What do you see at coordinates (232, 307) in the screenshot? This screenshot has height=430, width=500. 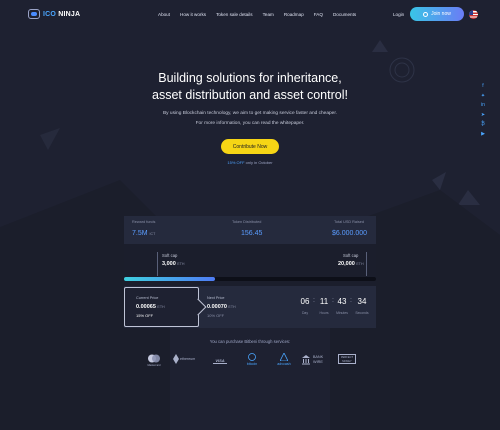 I see `next-price-unit: ETH` at bounding box center [232, 307].